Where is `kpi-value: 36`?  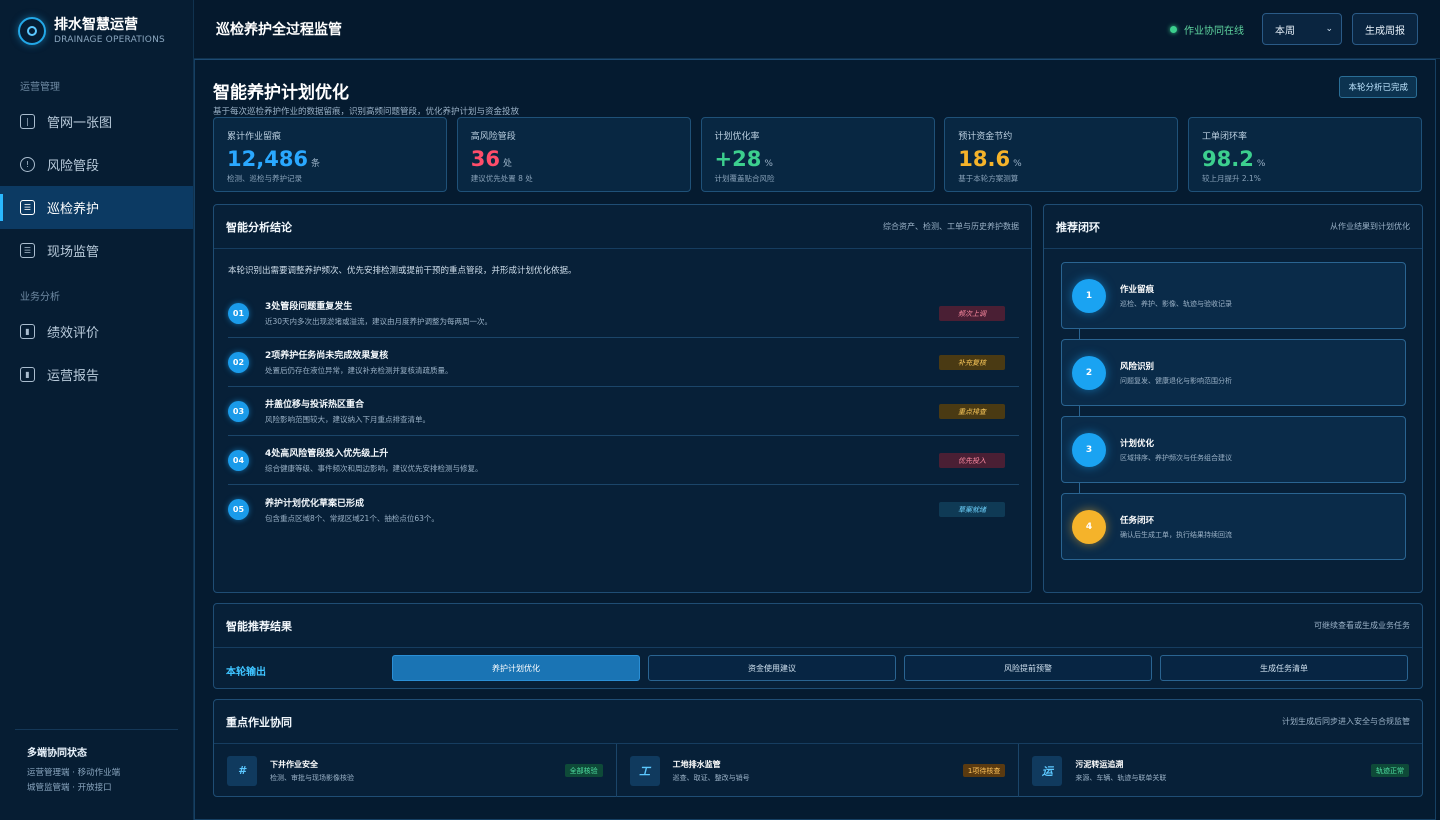
kpi-value: 36 is located at coordinates (485, 159).